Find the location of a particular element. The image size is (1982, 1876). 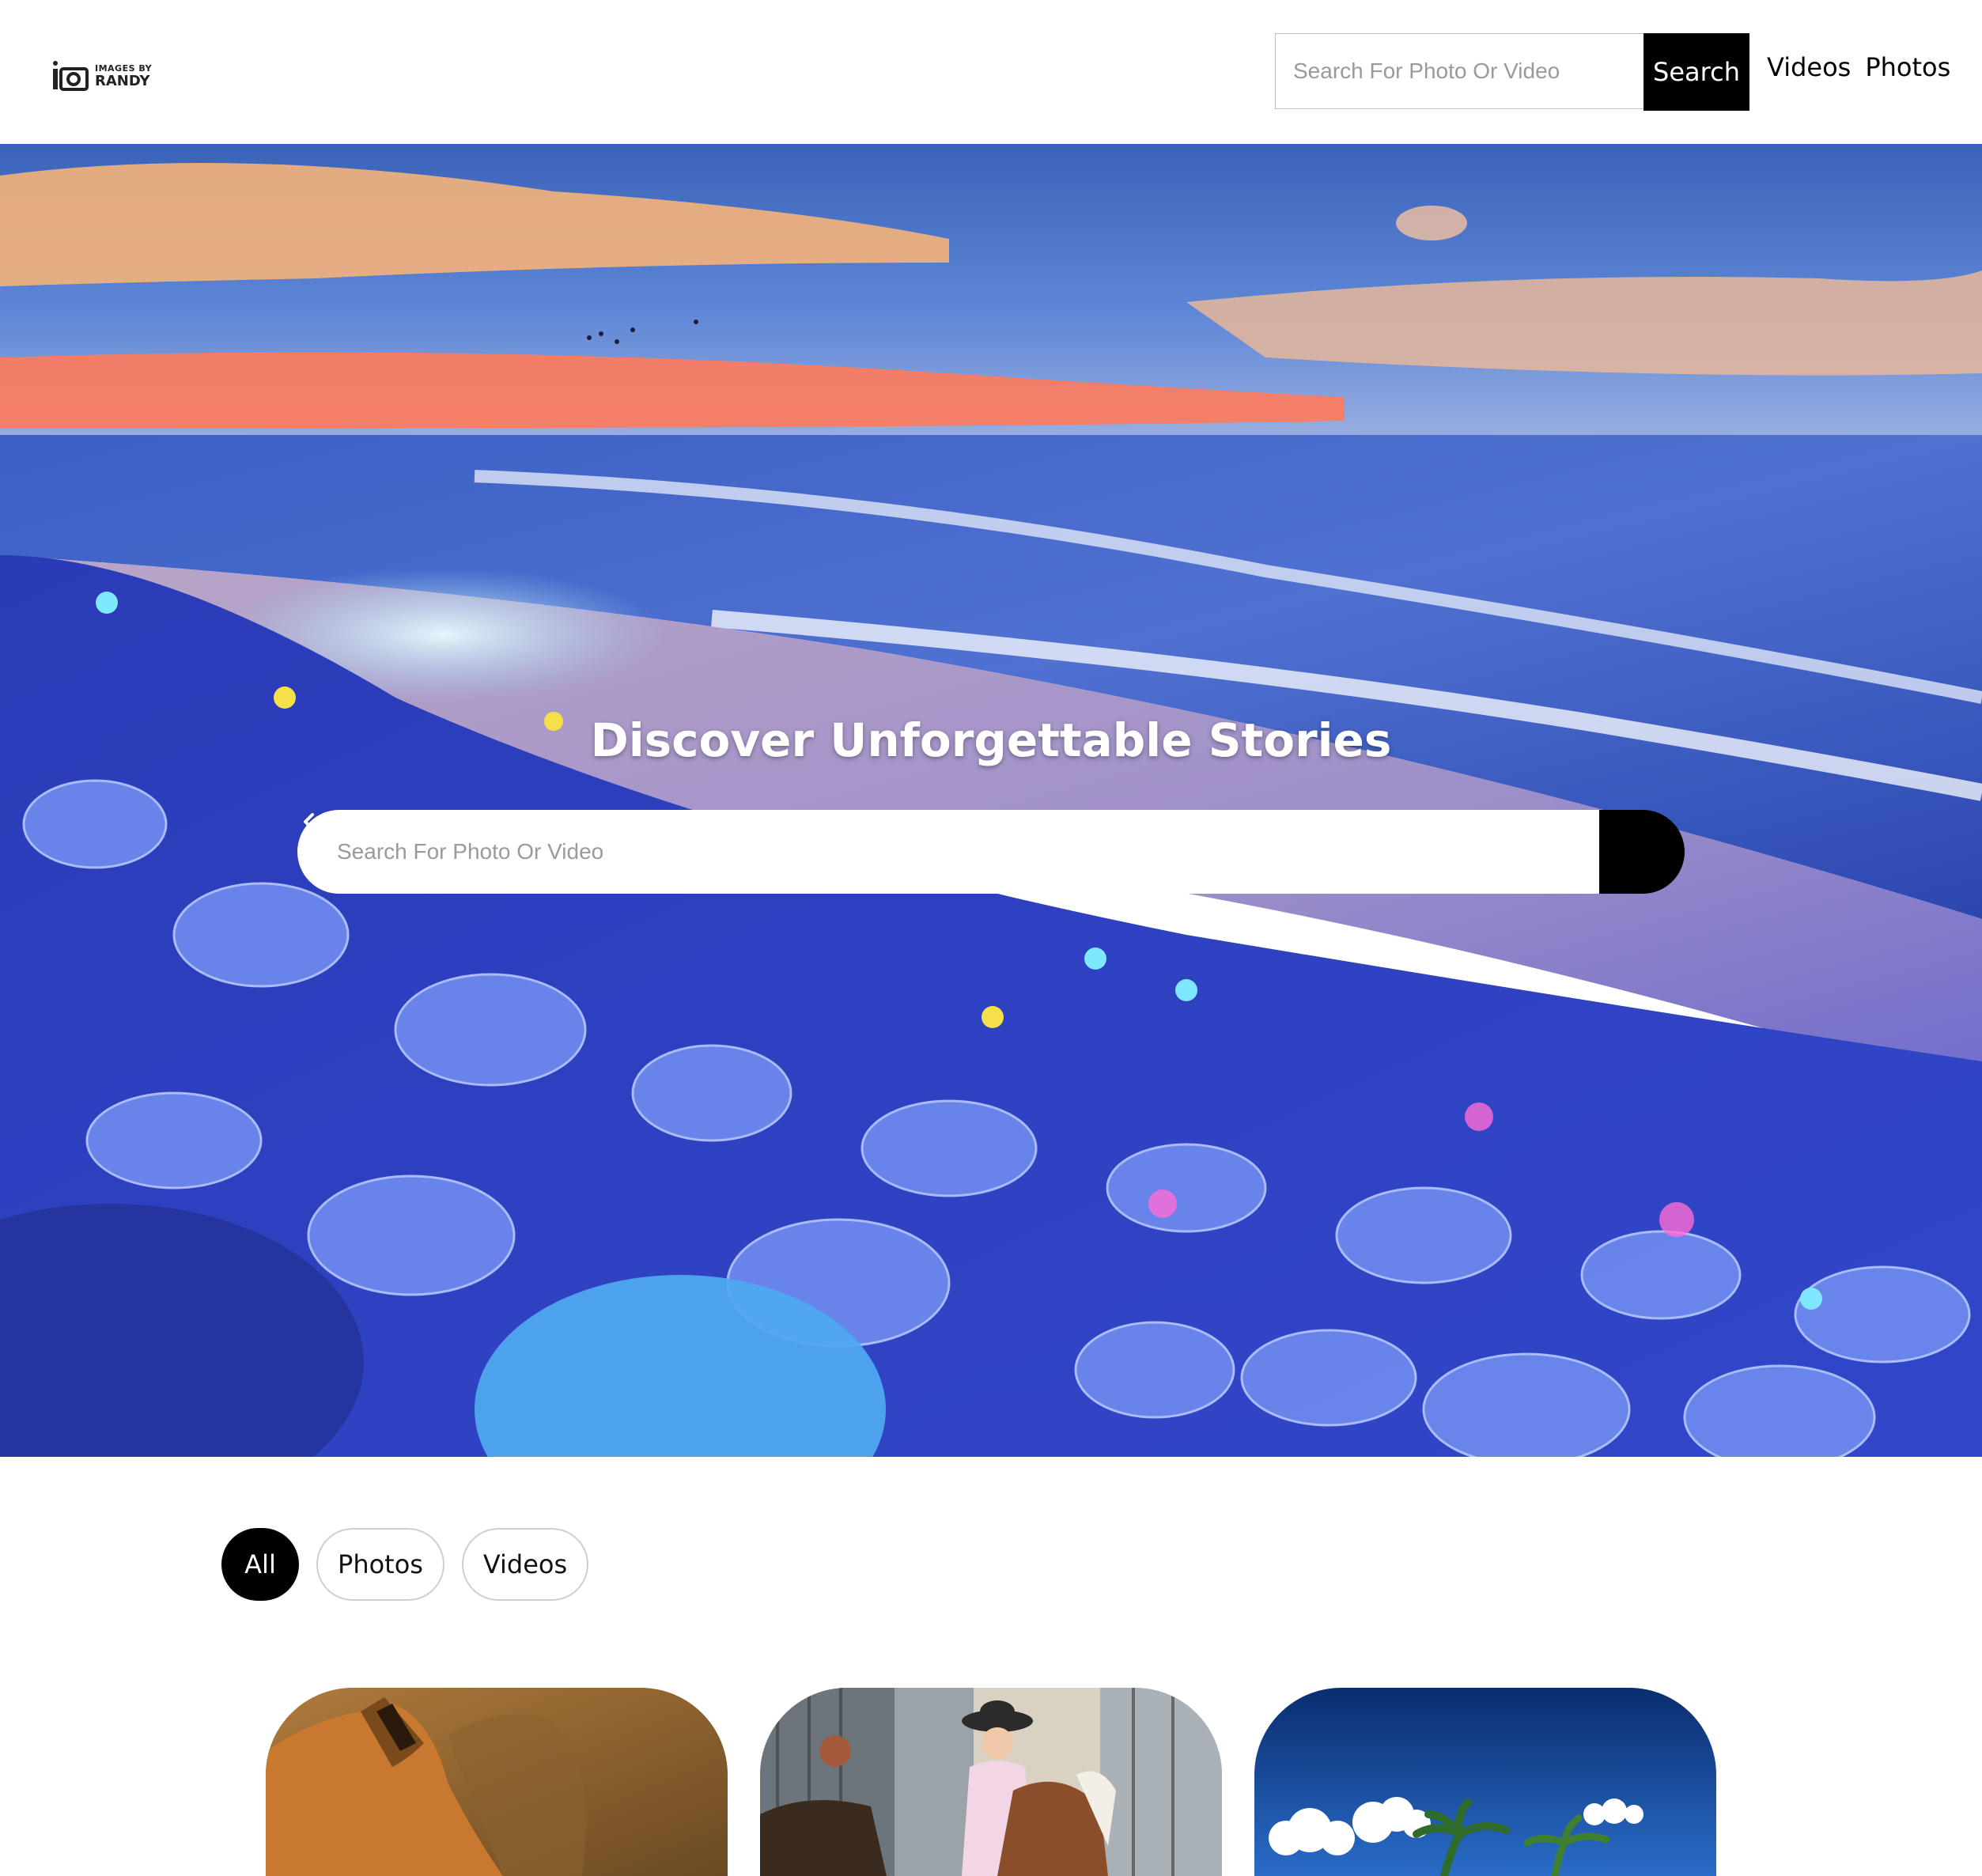

filter-photos-button: Photos is located at coordinates (380, 1564).